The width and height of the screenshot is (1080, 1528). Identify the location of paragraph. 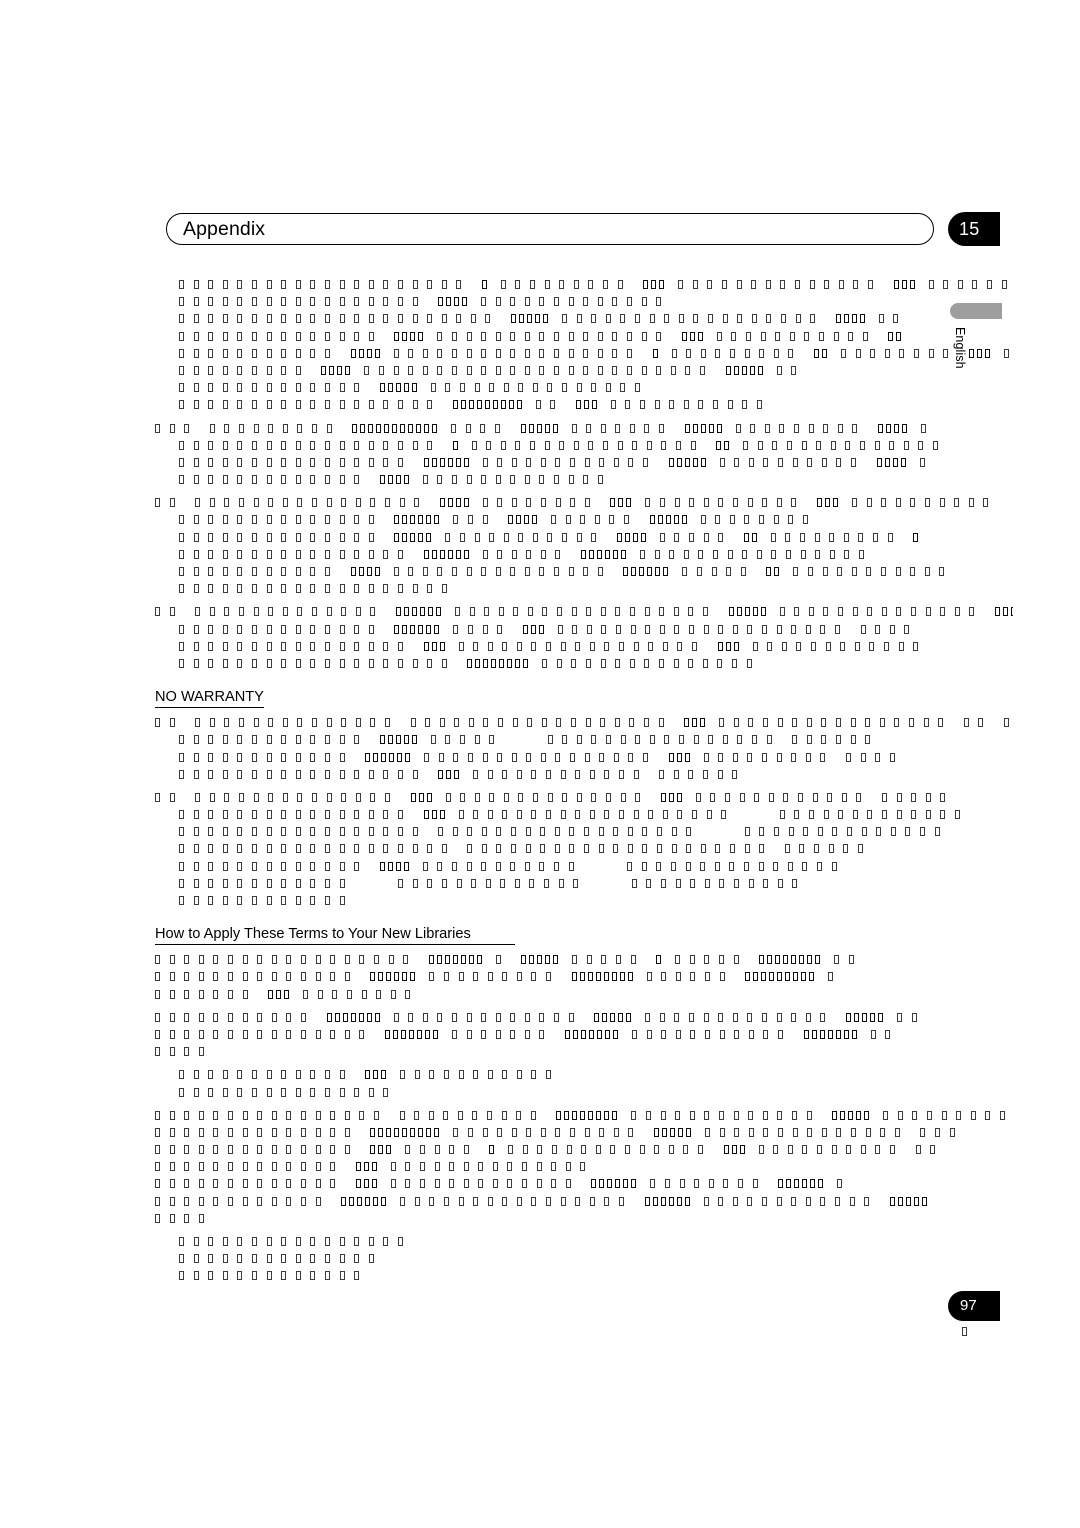
(584, 545).